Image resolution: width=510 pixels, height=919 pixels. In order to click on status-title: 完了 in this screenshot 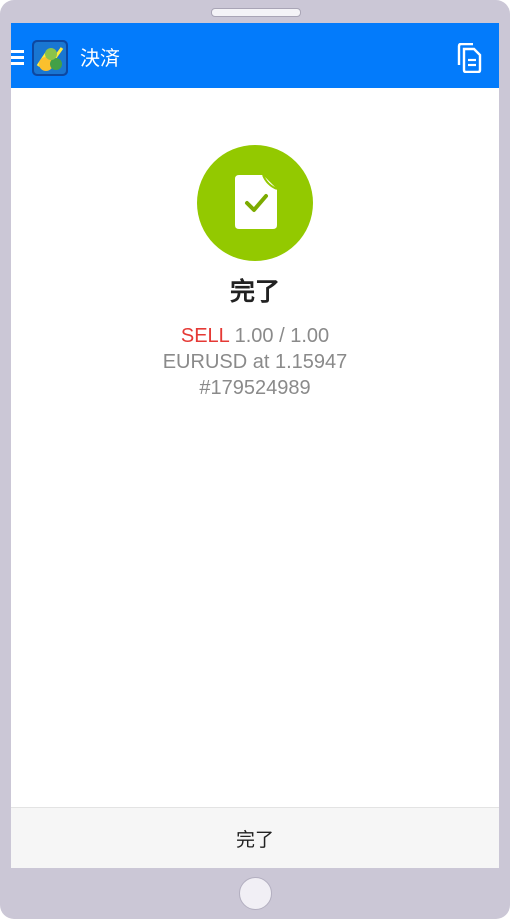, I will do `click(254, 291)`.